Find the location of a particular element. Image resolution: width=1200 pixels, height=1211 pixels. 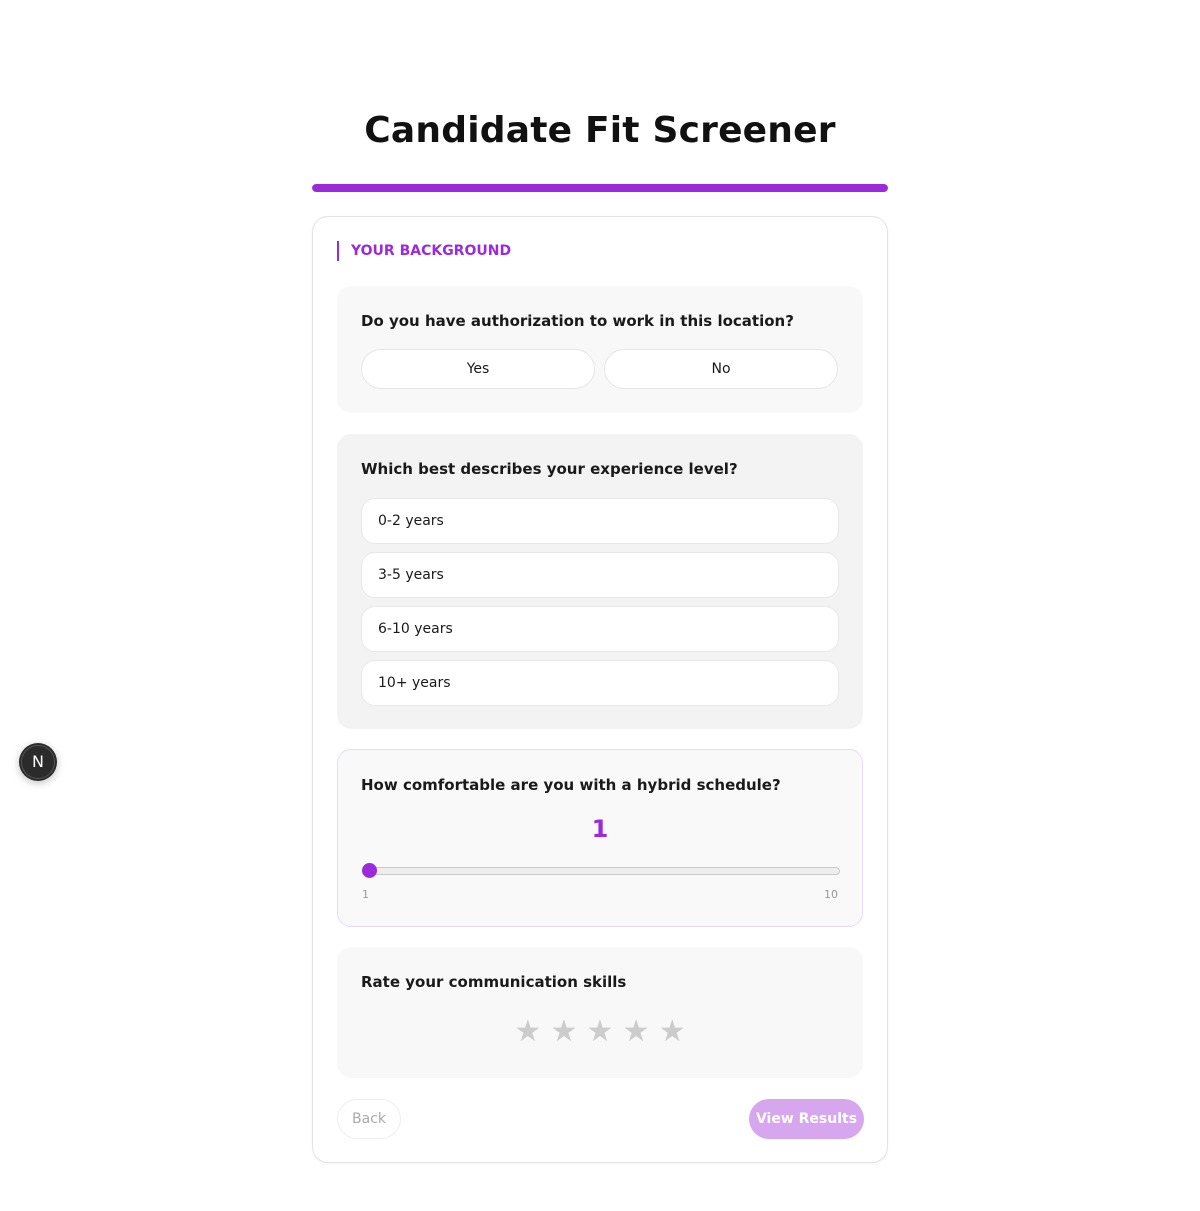

hybrid-slider-value: 1 is located at coordinates (600, 829).